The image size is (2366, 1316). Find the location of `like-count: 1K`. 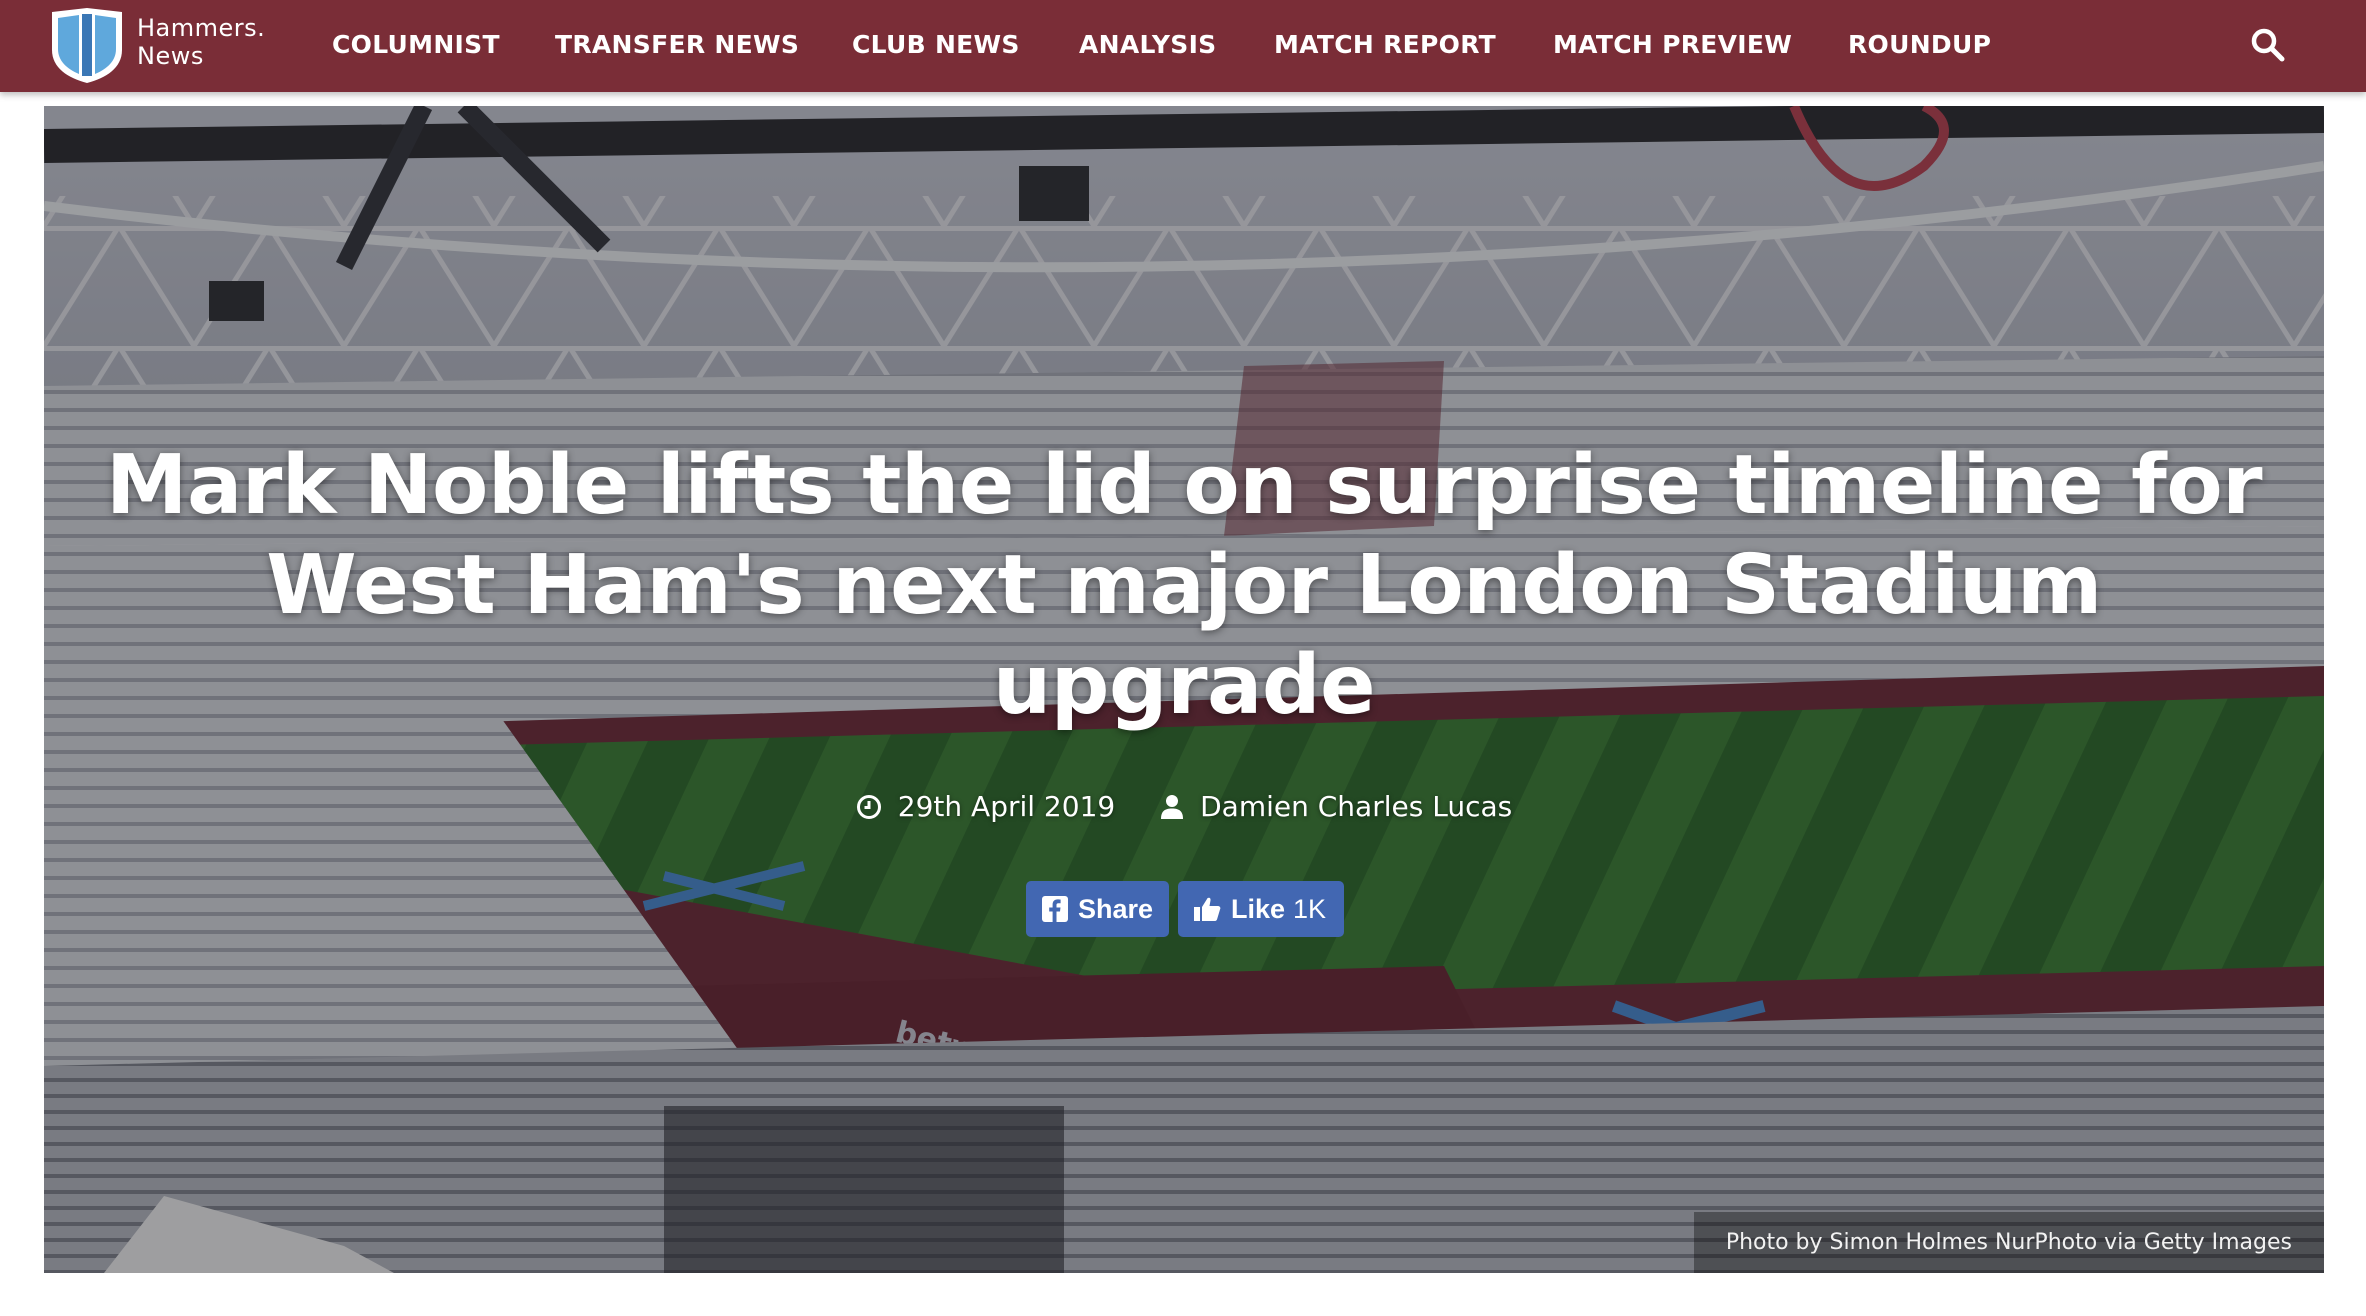

like-count: 1K is located at coordinates (1310, 908).